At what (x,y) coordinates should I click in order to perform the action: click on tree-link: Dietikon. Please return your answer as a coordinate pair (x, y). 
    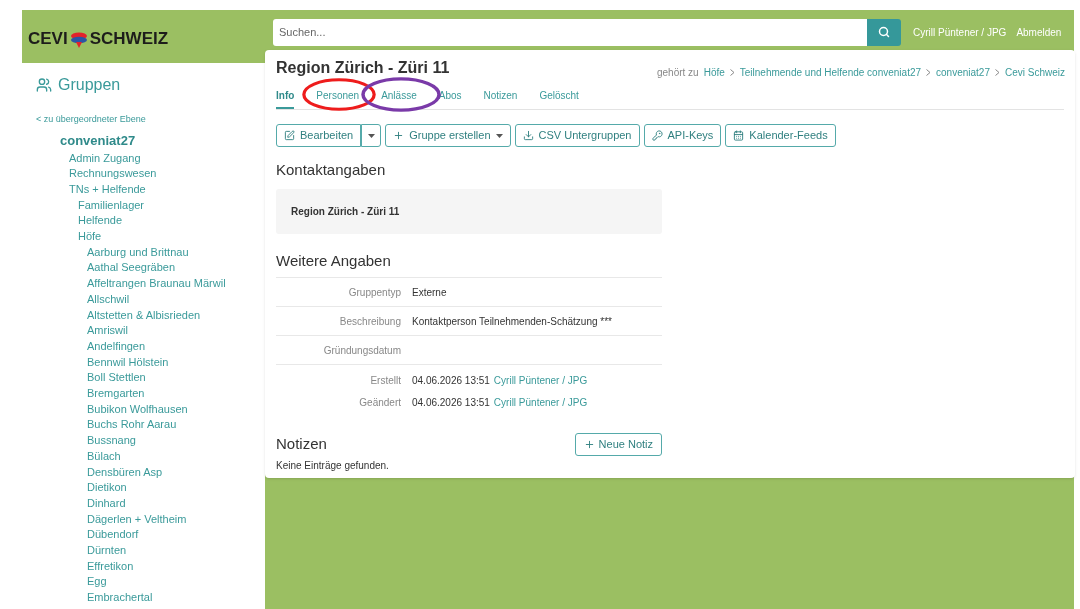
    Looking at the image, I should click on (107, 487).